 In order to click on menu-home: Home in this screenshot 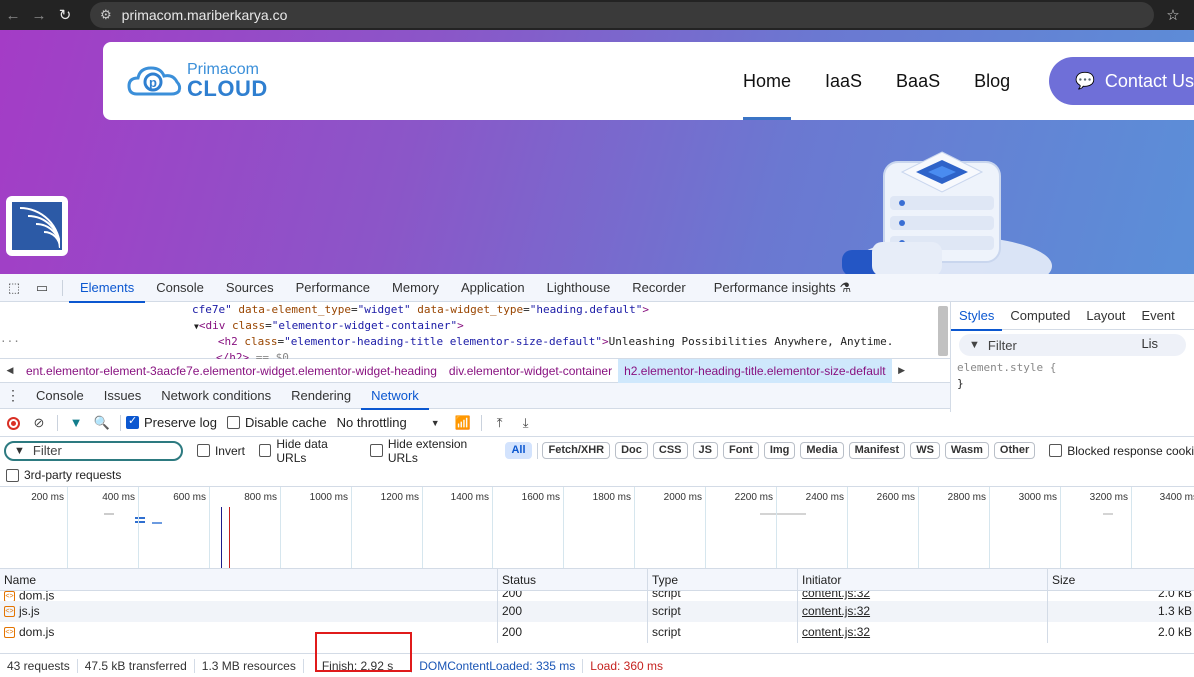, I will do `click(767, 81)`.